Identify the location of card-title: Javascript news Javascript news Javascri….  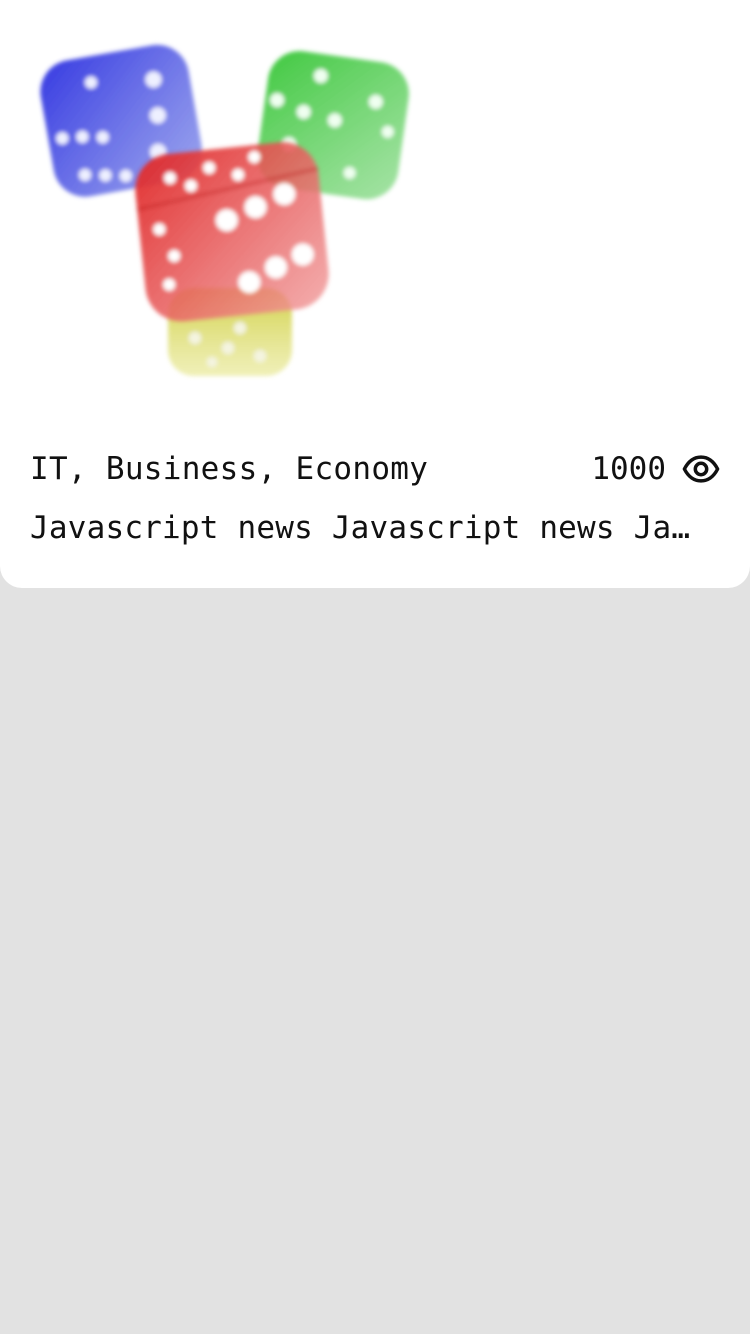
(369, 528).